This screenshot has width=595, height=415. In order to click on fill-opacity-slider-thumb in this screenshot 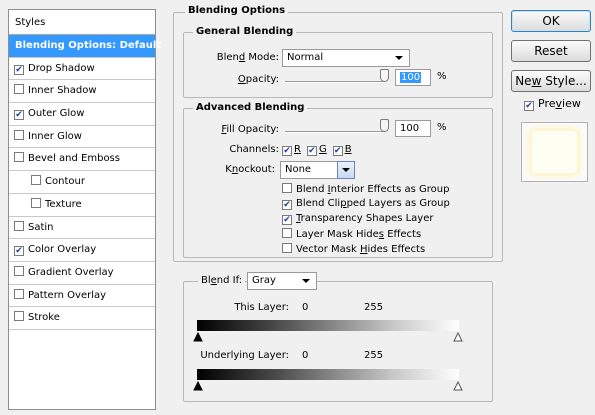, I will do `click(384, 125)`.